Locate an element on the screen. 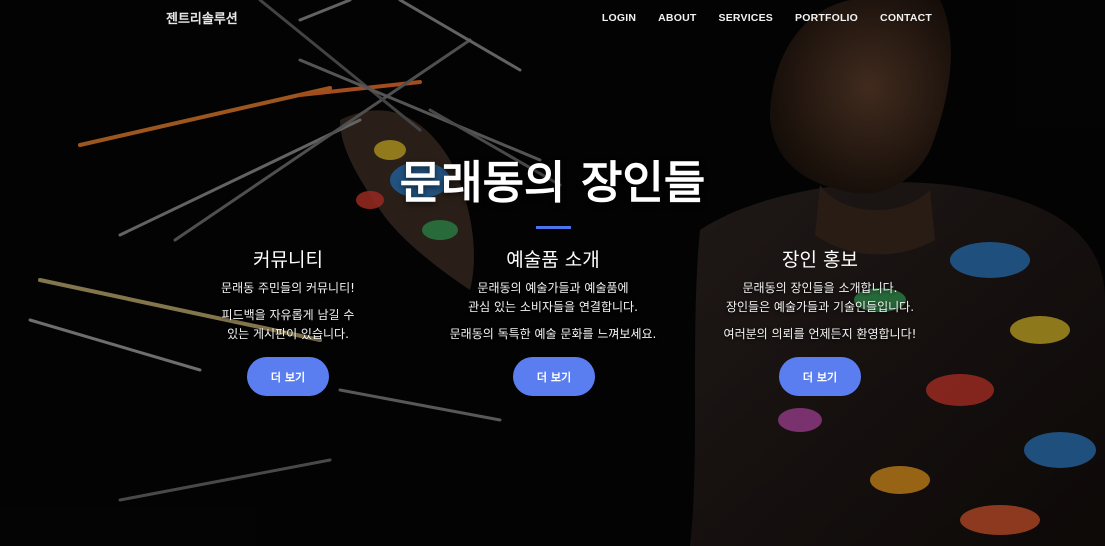 This screenshot has height=546, width=1105. feature-artwork-text-1: 문래동의 예술가들과 예술품에 관심 있는 소비자들을 연결합니다. is located at coordinates (553, 297).